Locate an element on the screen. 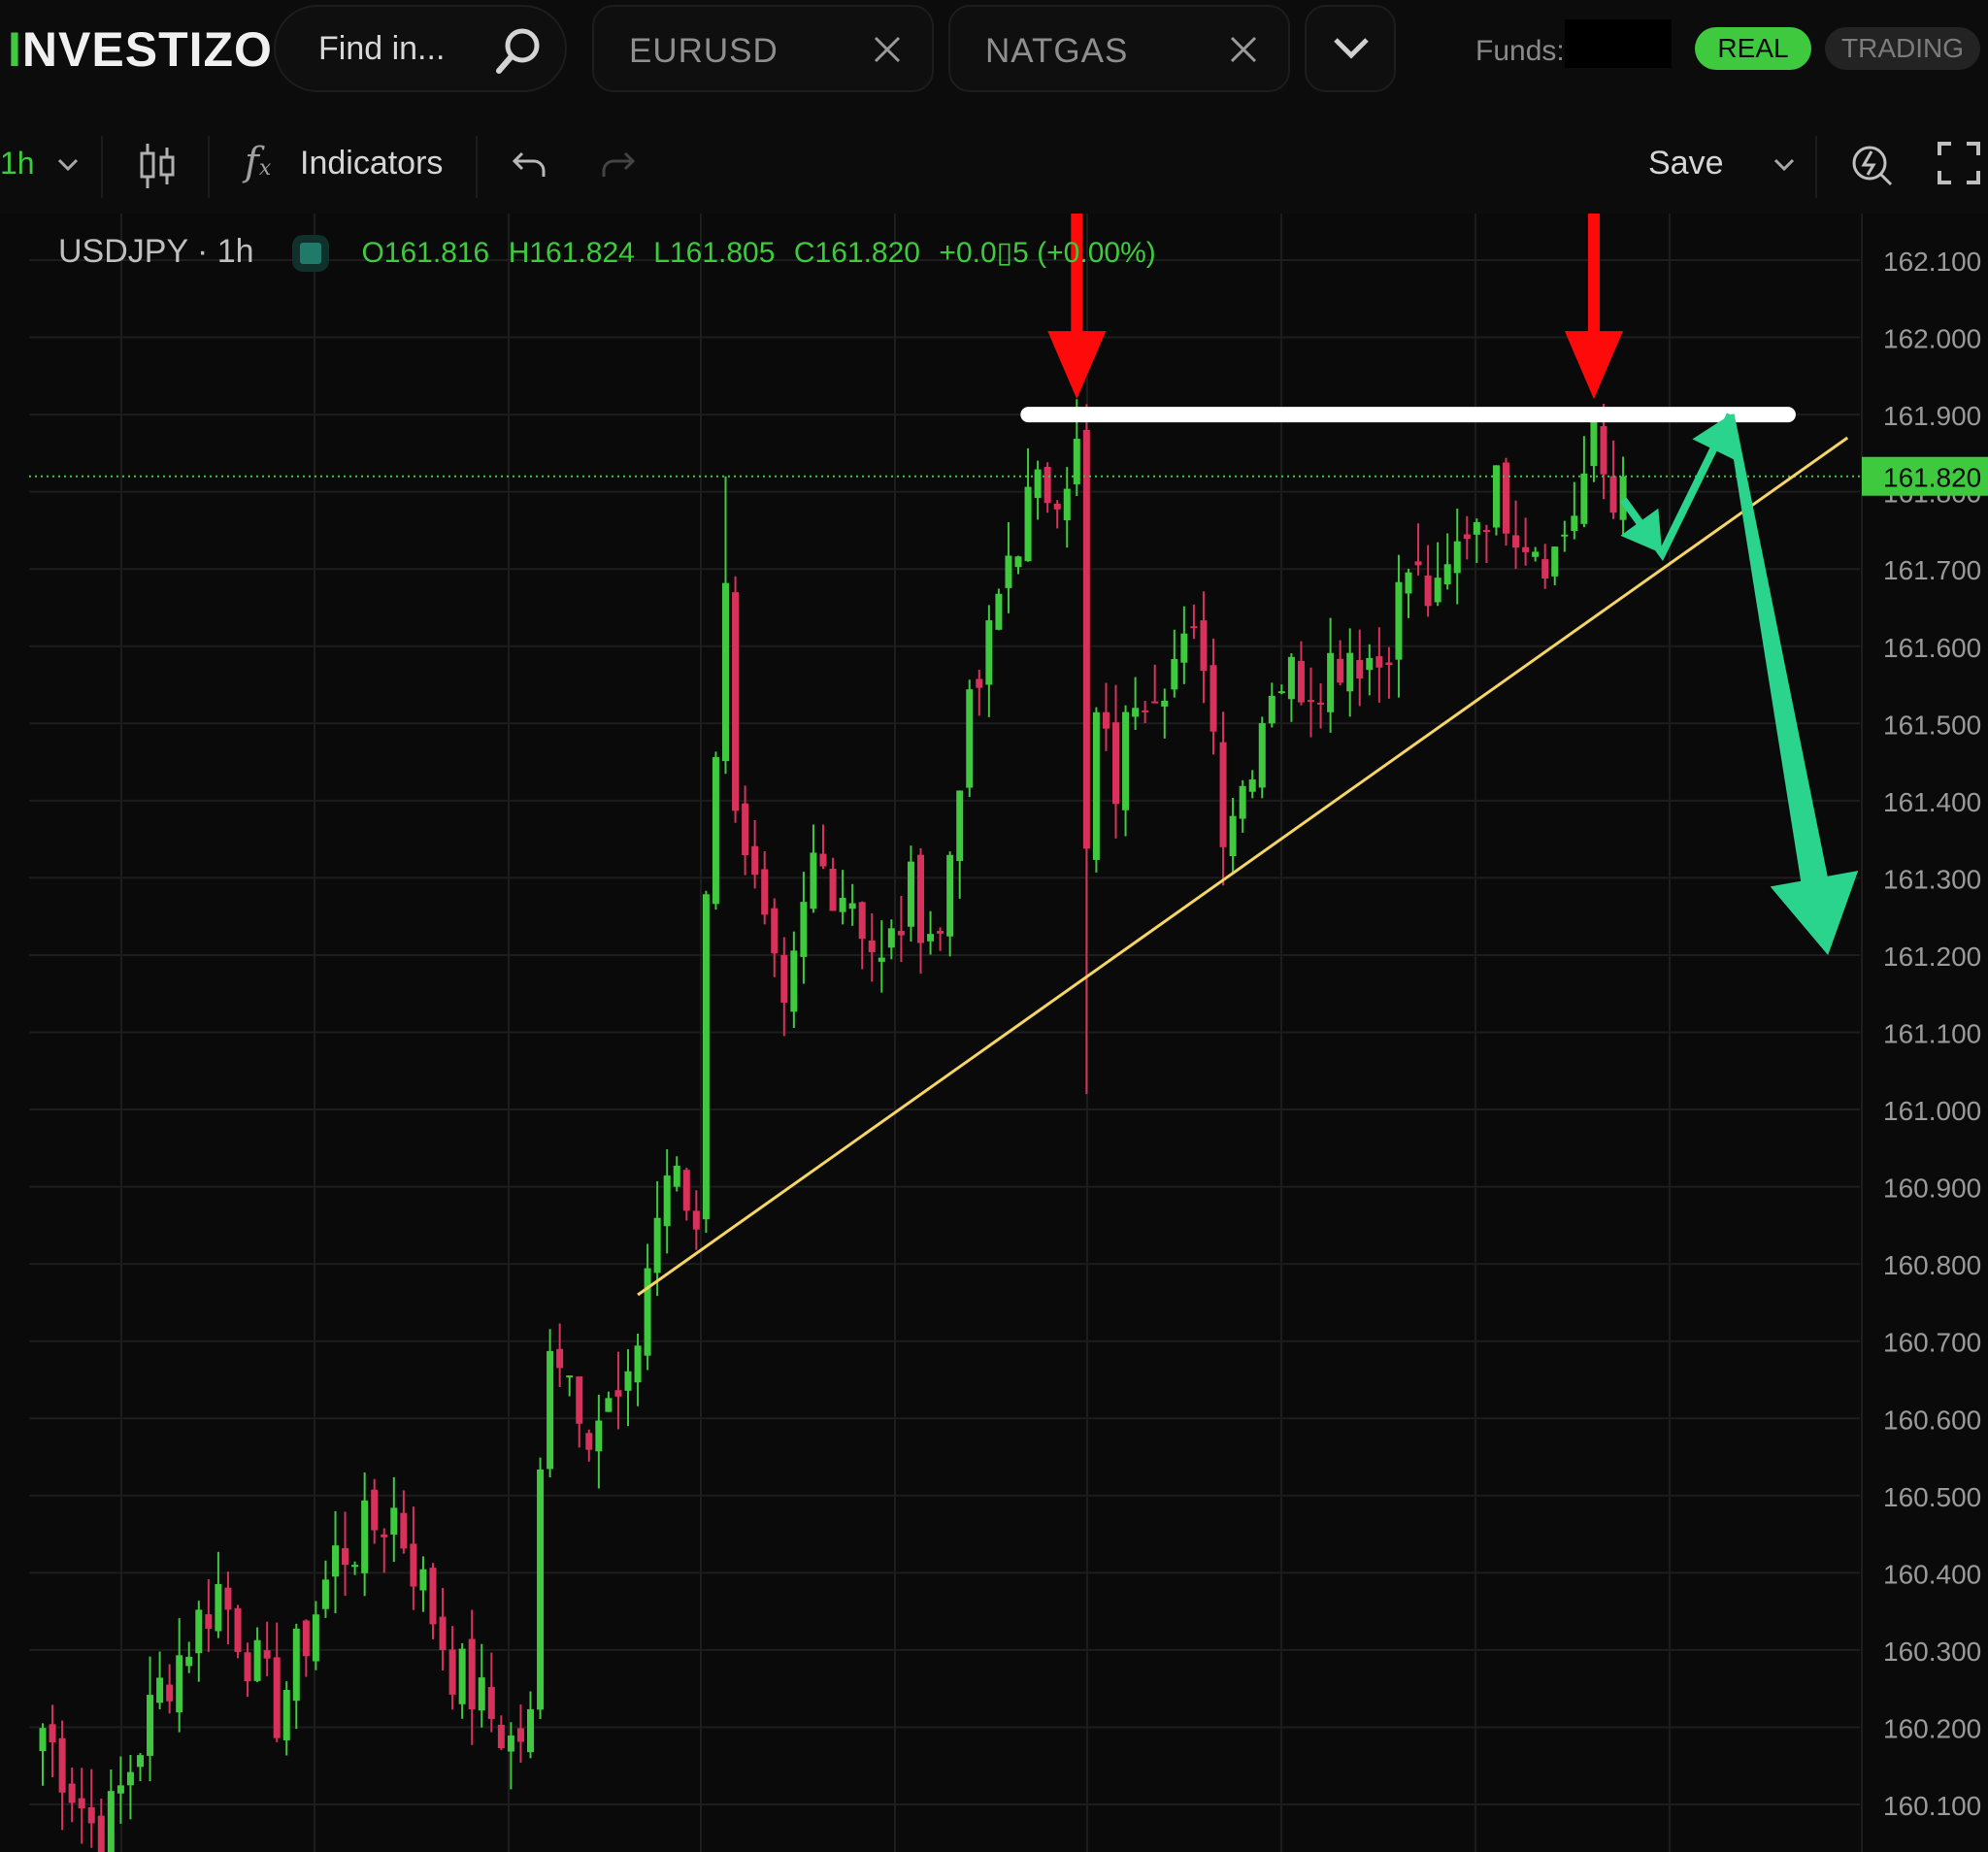 This screenshot has width=1988, height=1852. y-axis-tick-label: 160.100 is located at coordinates (1932, 1806).